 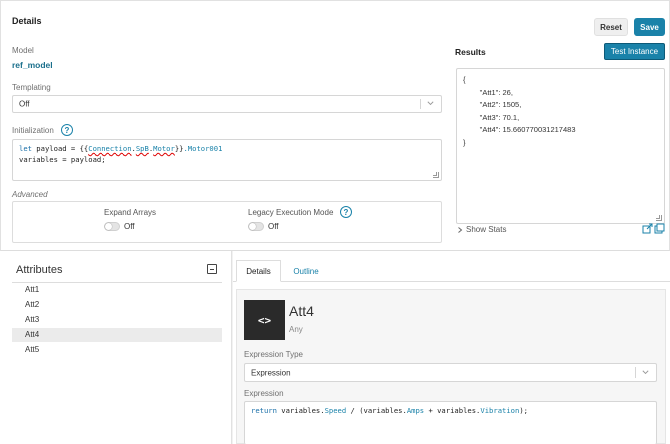 I want to click on templating-select: Off, so click(x=227, y=104).